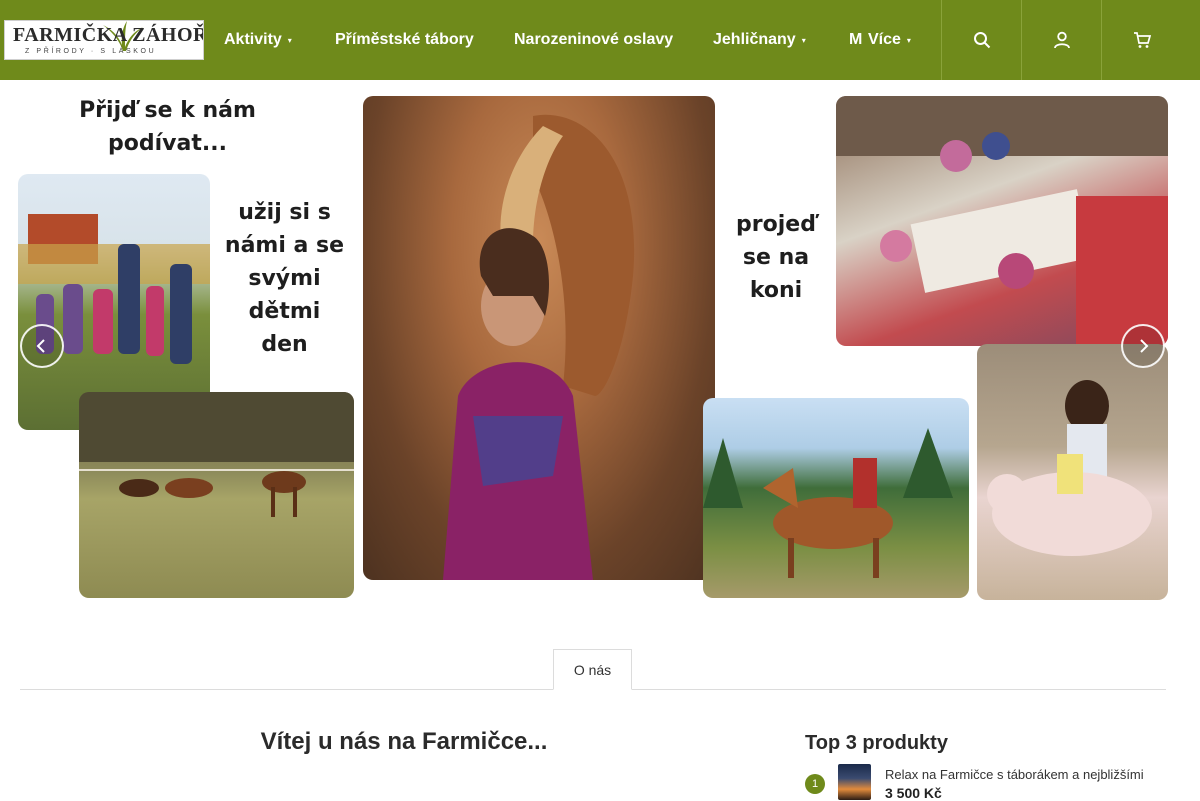 This screenshot has height=801, width=1200. I want to click on nav-item-label: M, so click(856, 39).